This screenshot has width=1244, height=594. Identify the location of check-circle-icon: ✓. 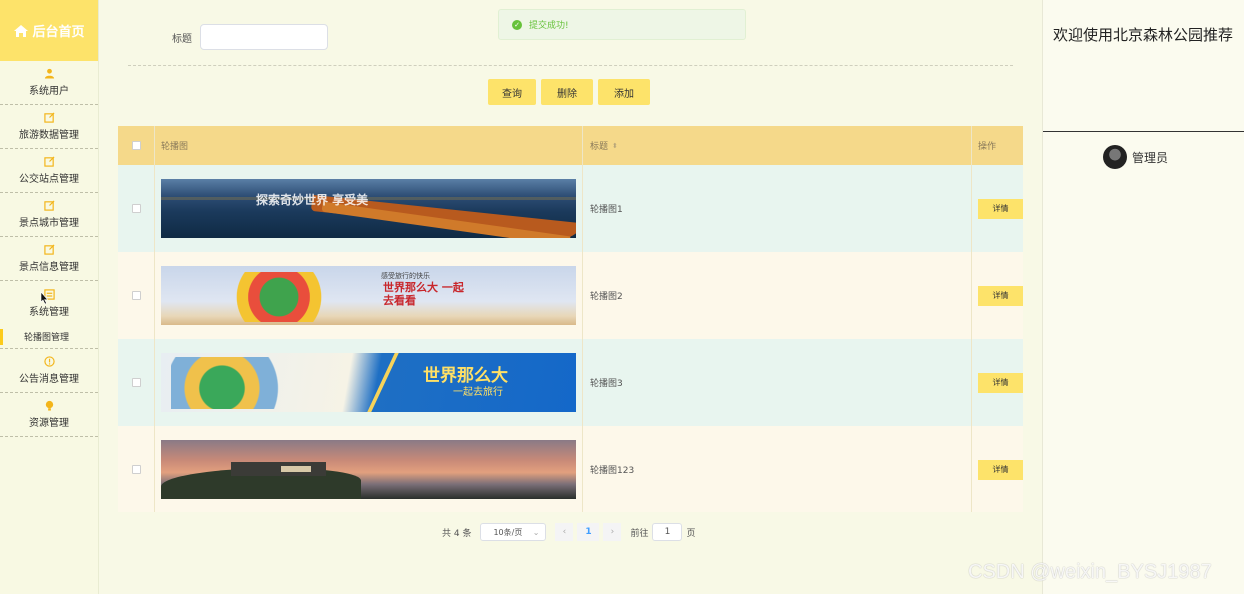
(517, 24).